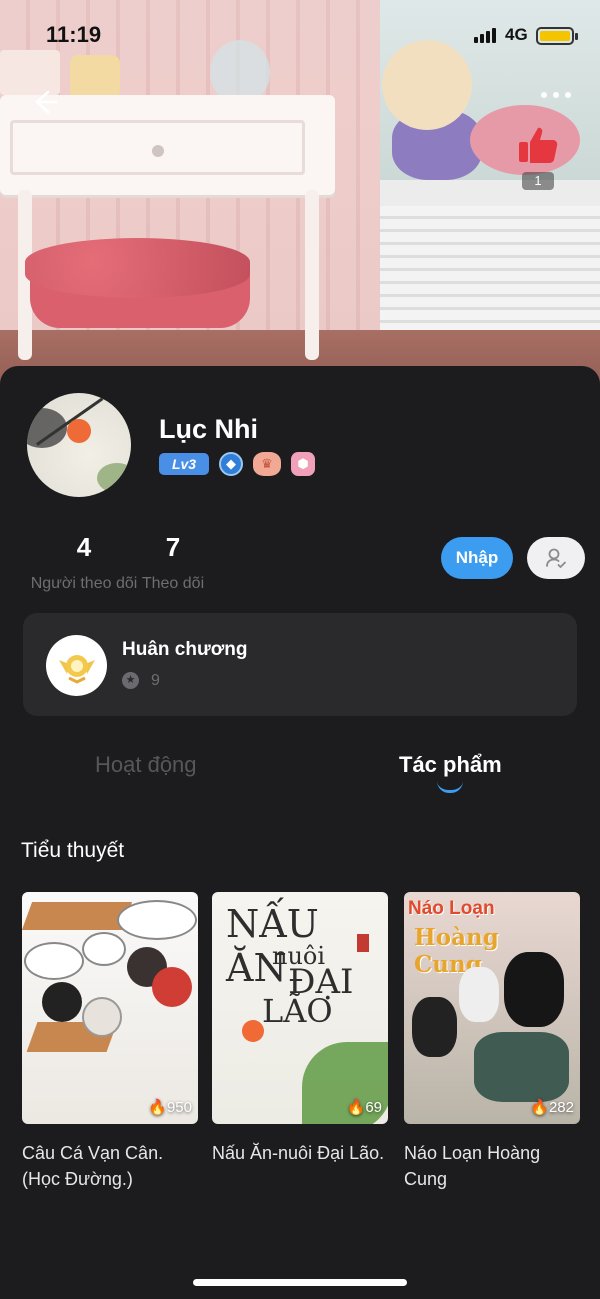 Image resolution: width=600 pixels, height=1299 pixels. Describe the element at coordinates (451, 908) in the screenshot. I see `cover-title-line: Náo Loạn` at that location.